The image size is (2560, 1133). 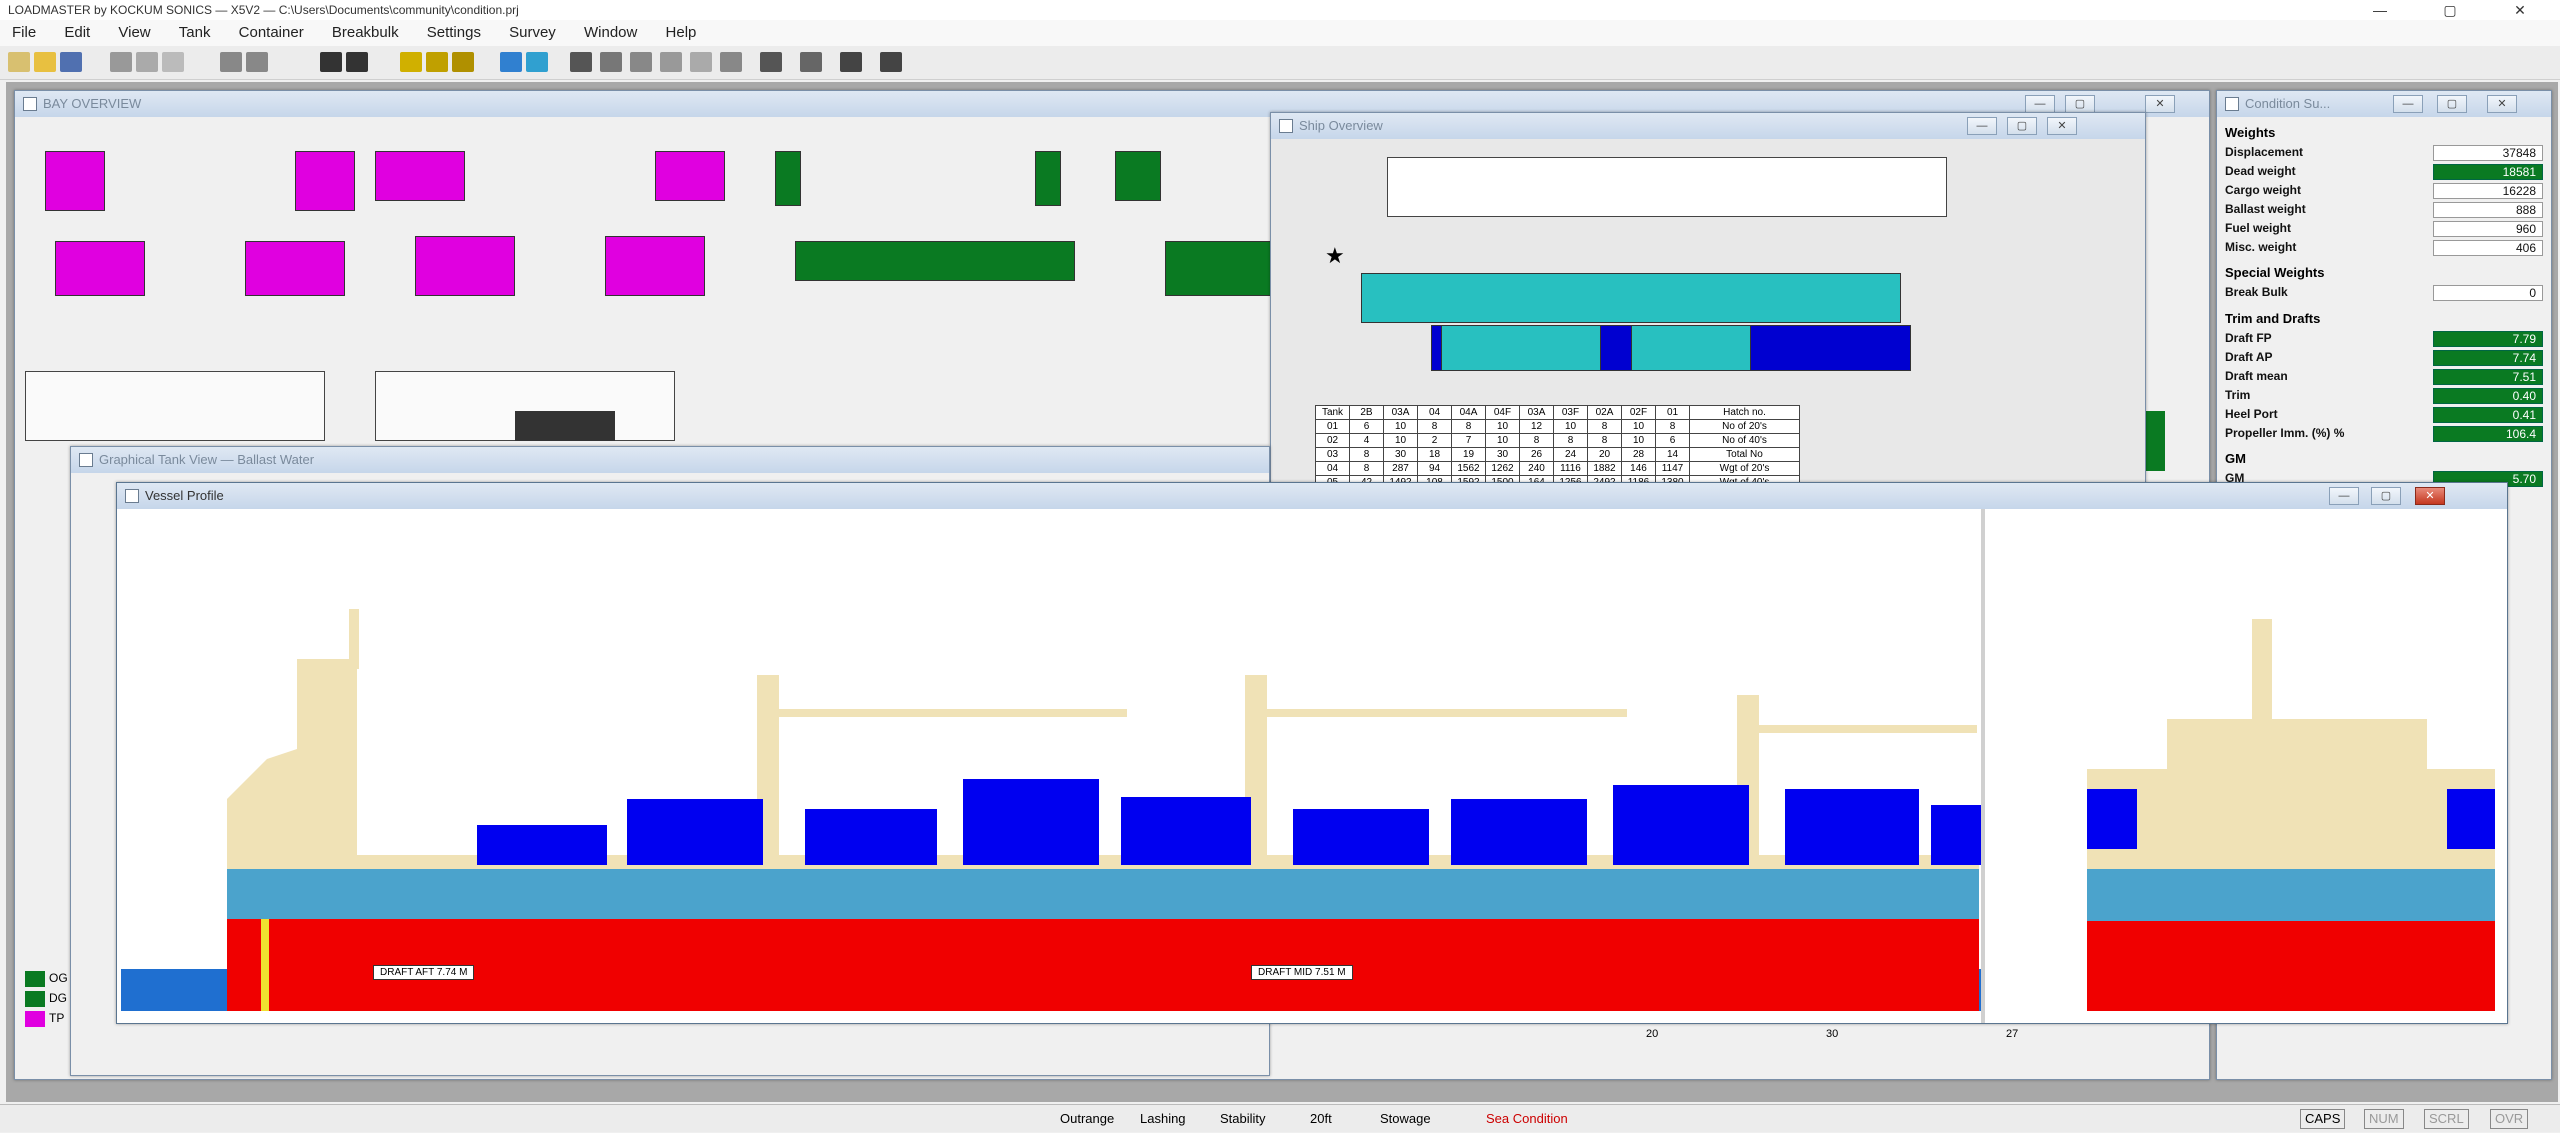 What do you see at coordinates (45, 62) in the screenshot?
I see `open-icon` at bounding box center [45, 62].